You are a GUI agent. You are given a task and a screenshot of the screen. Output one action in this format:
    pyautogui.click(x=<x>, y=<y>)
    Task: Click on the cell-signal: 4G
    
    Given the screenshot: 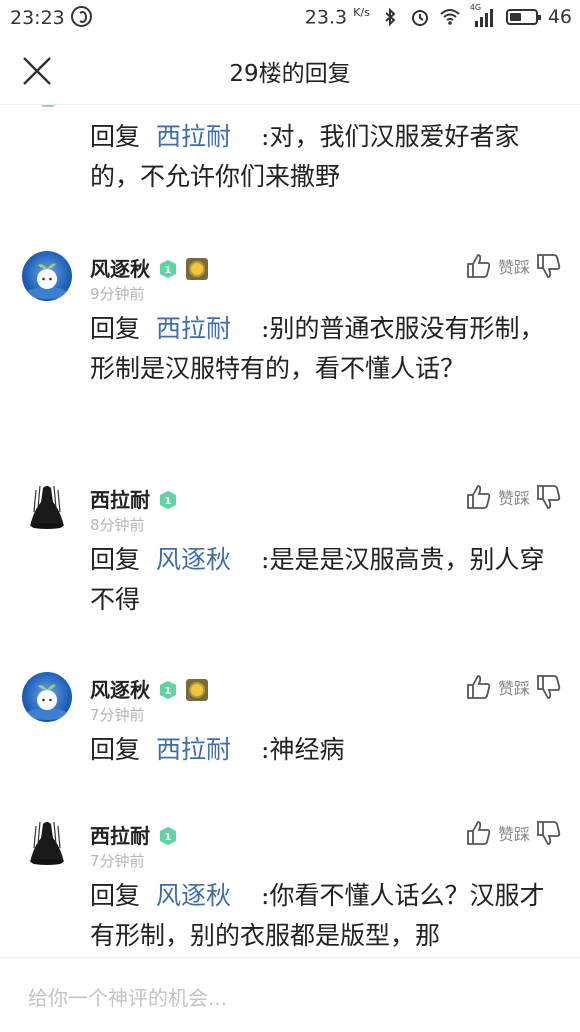 What is the action you would take?
    pyautogui.click(x=483, y=15)
    